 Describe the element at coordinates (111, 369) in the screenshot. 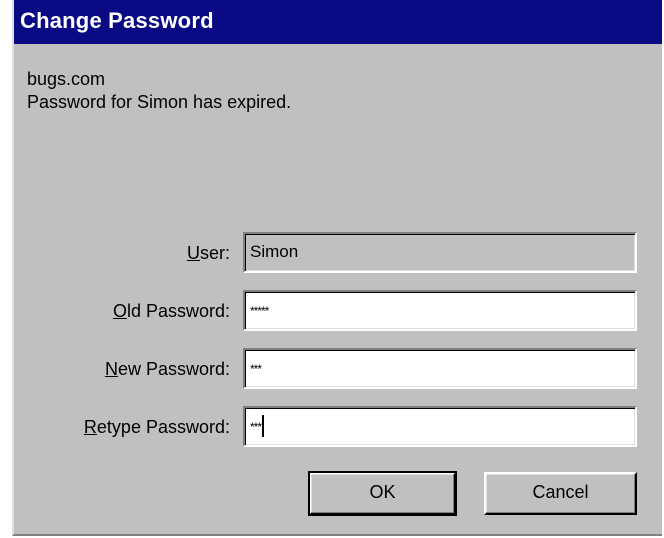

I see `new-password-label-accelerator: N` at that location.